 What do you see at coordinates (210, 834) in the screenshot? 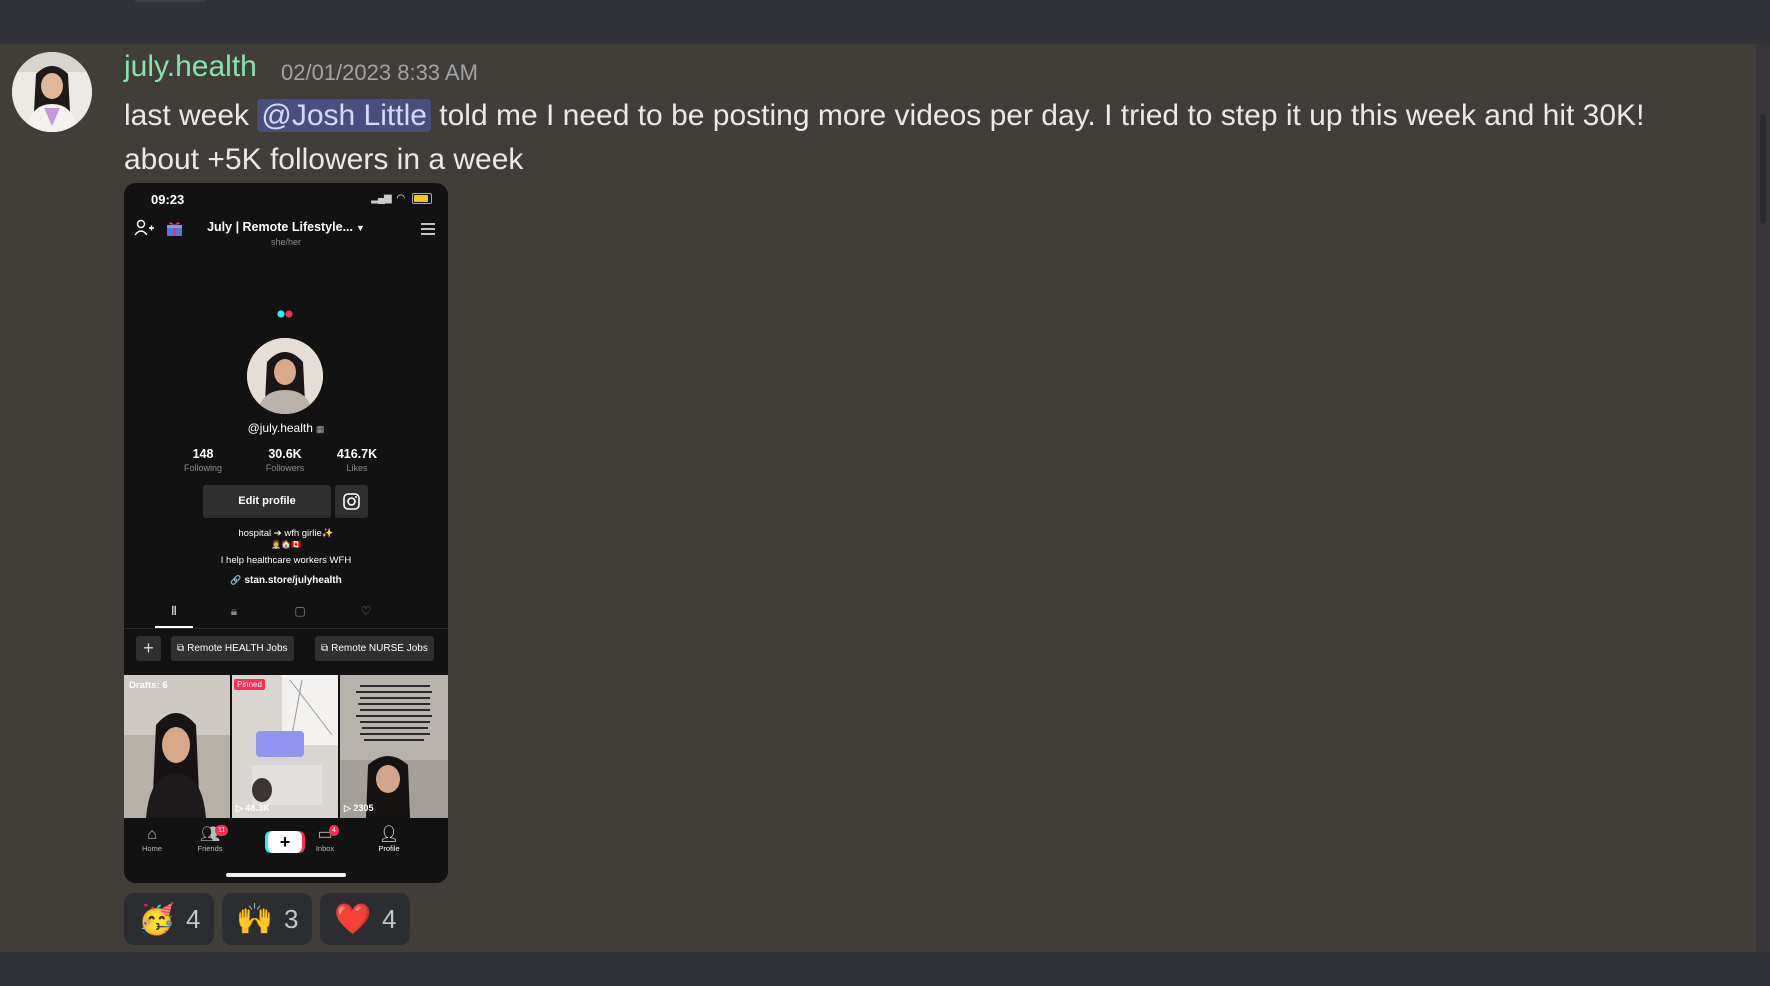
I see `friends-icon: 👥︎` at bounding box center [210, 834].